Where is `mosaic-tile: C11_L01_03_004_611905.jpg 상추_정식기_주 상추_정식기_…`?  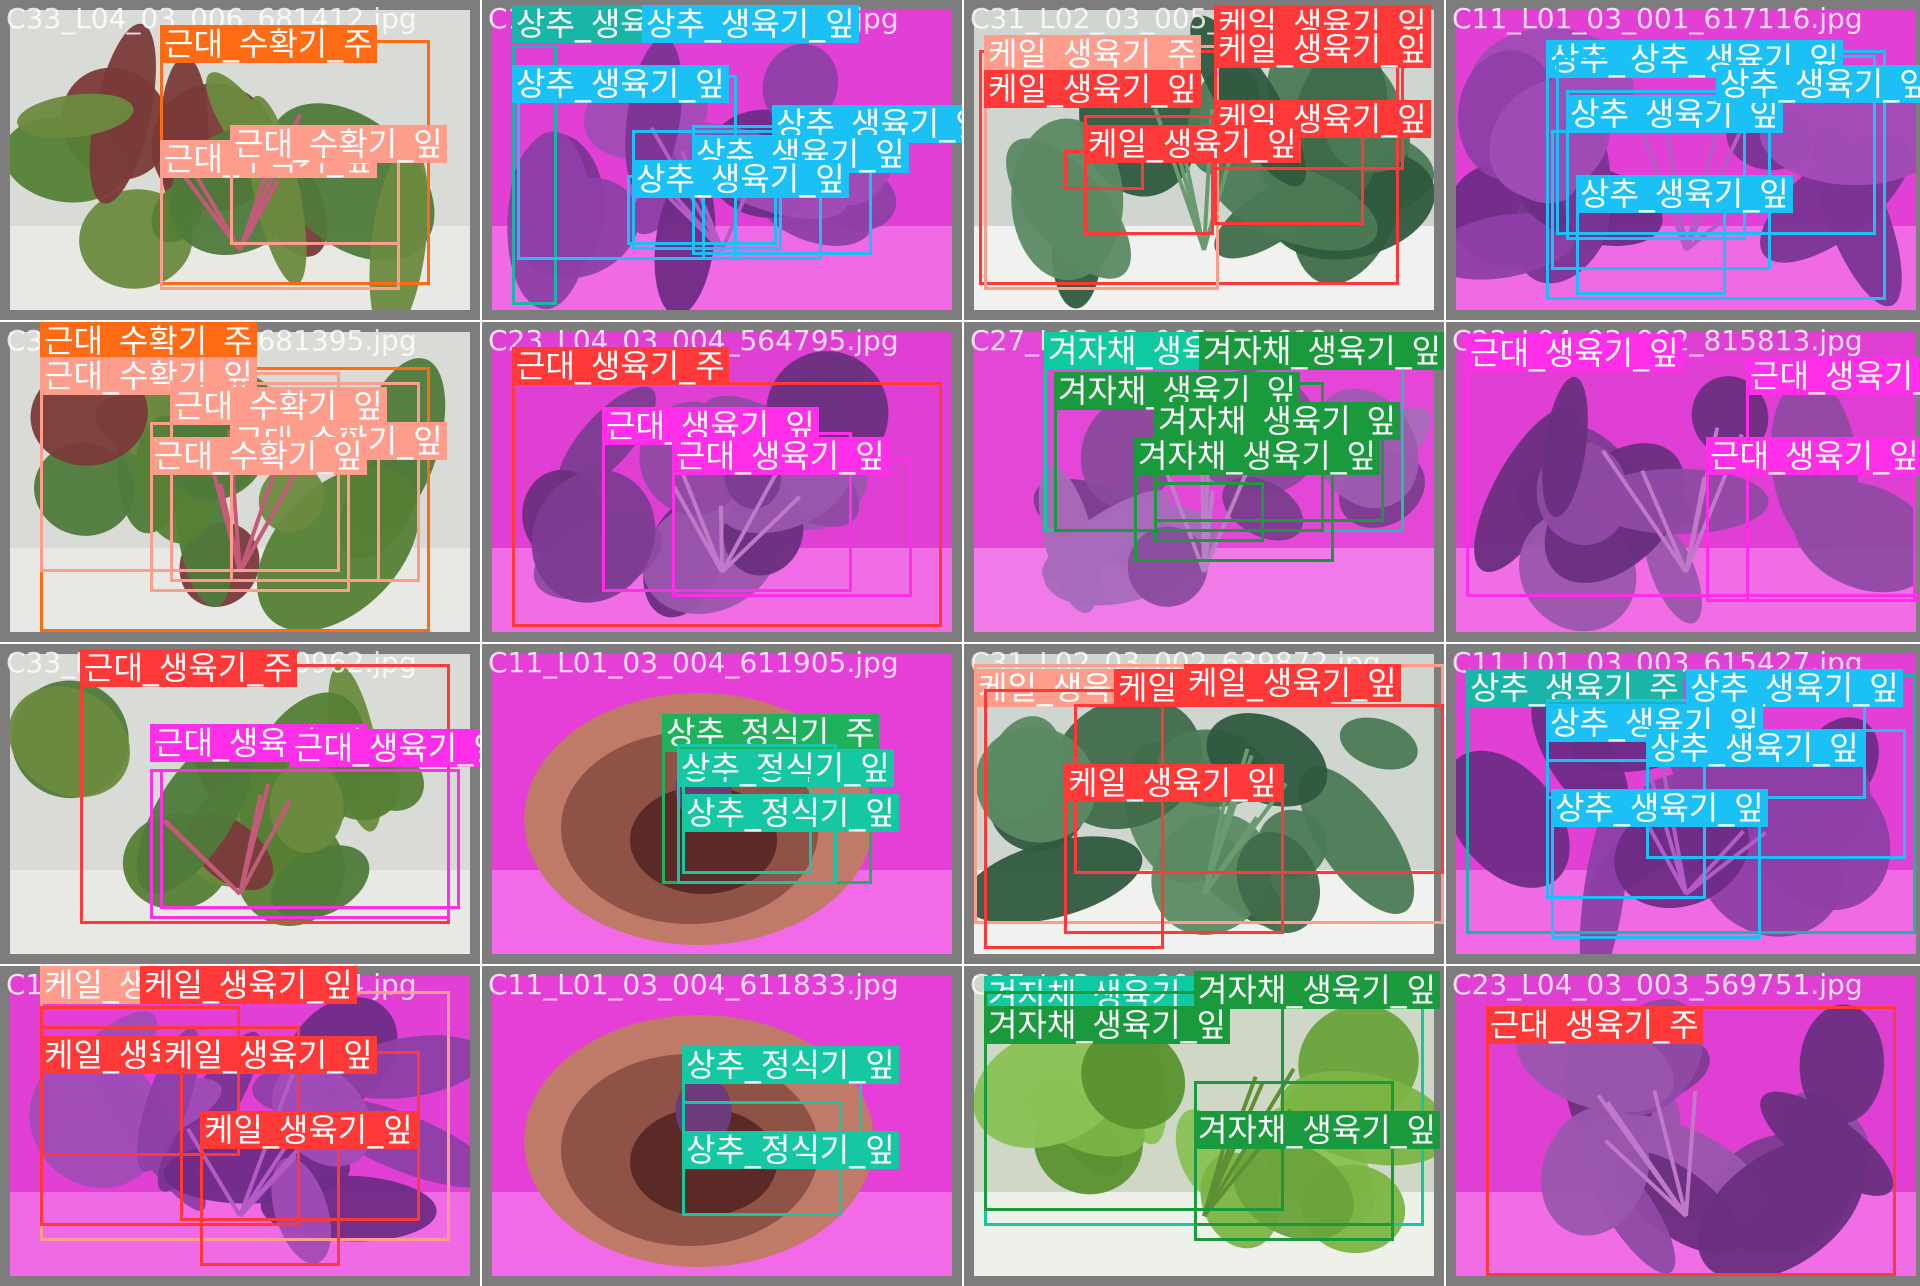 mosaic-tile: C11_L01_03_004_611905.jpg 상추_정식기_주 상추_정식기_… is located at coordinates (722, 804).